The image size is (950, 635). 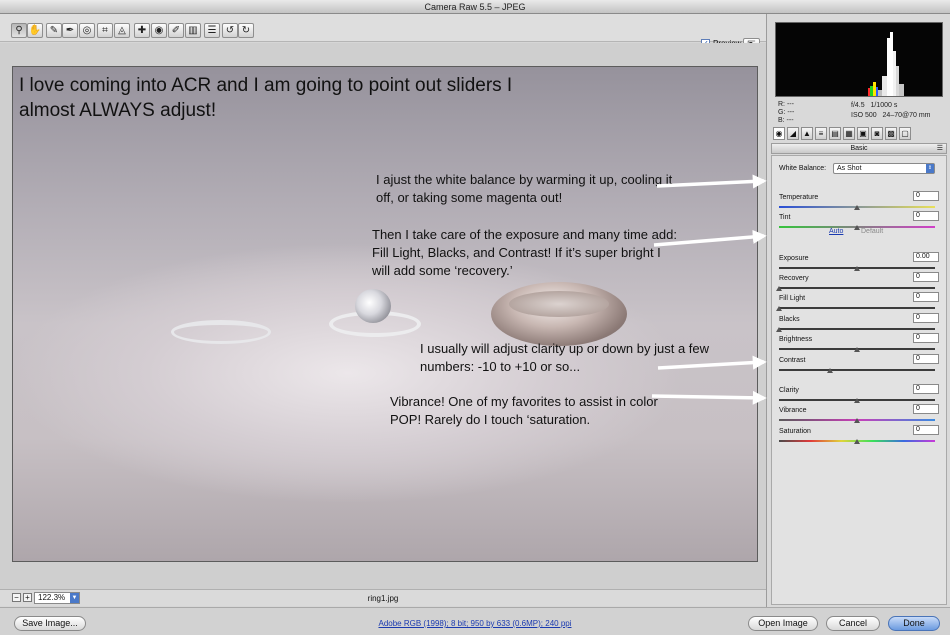 I want to click on temperature-label: Temperature, so click(x=799, y=197).